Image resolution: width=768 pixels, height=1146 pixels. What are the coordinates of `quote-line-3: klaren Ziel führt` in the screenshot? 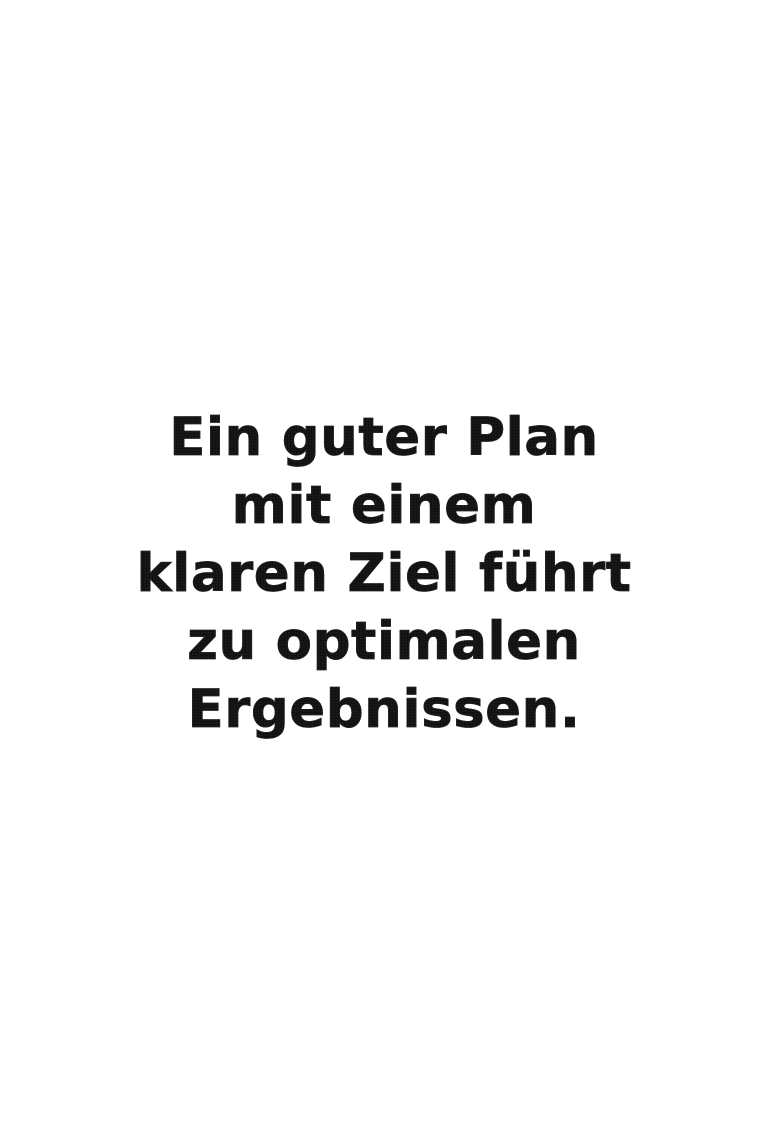 It's located at (384, 574).